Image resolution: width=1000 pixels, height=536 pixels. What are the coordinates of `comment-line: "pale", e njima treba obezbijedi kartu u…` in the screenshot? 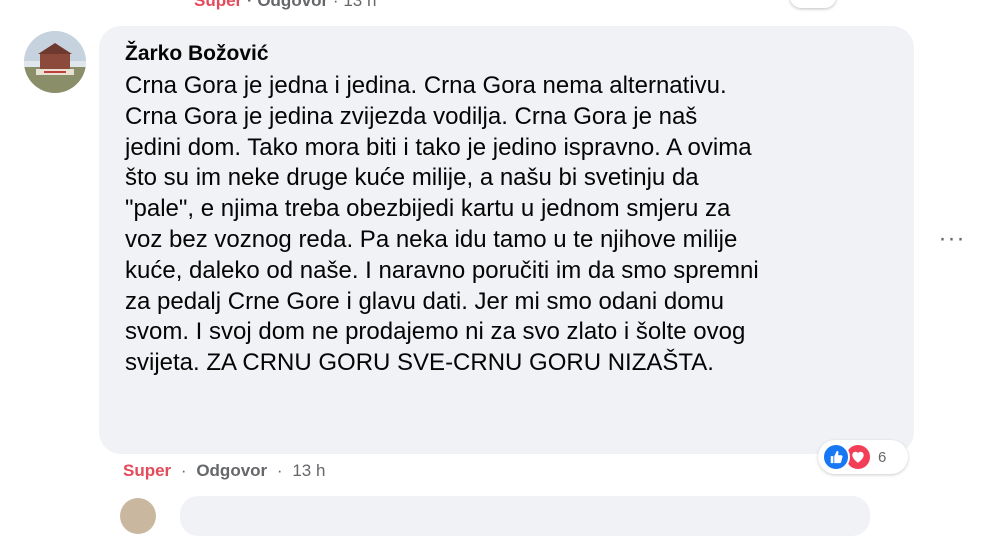 It's located at (428, 209).